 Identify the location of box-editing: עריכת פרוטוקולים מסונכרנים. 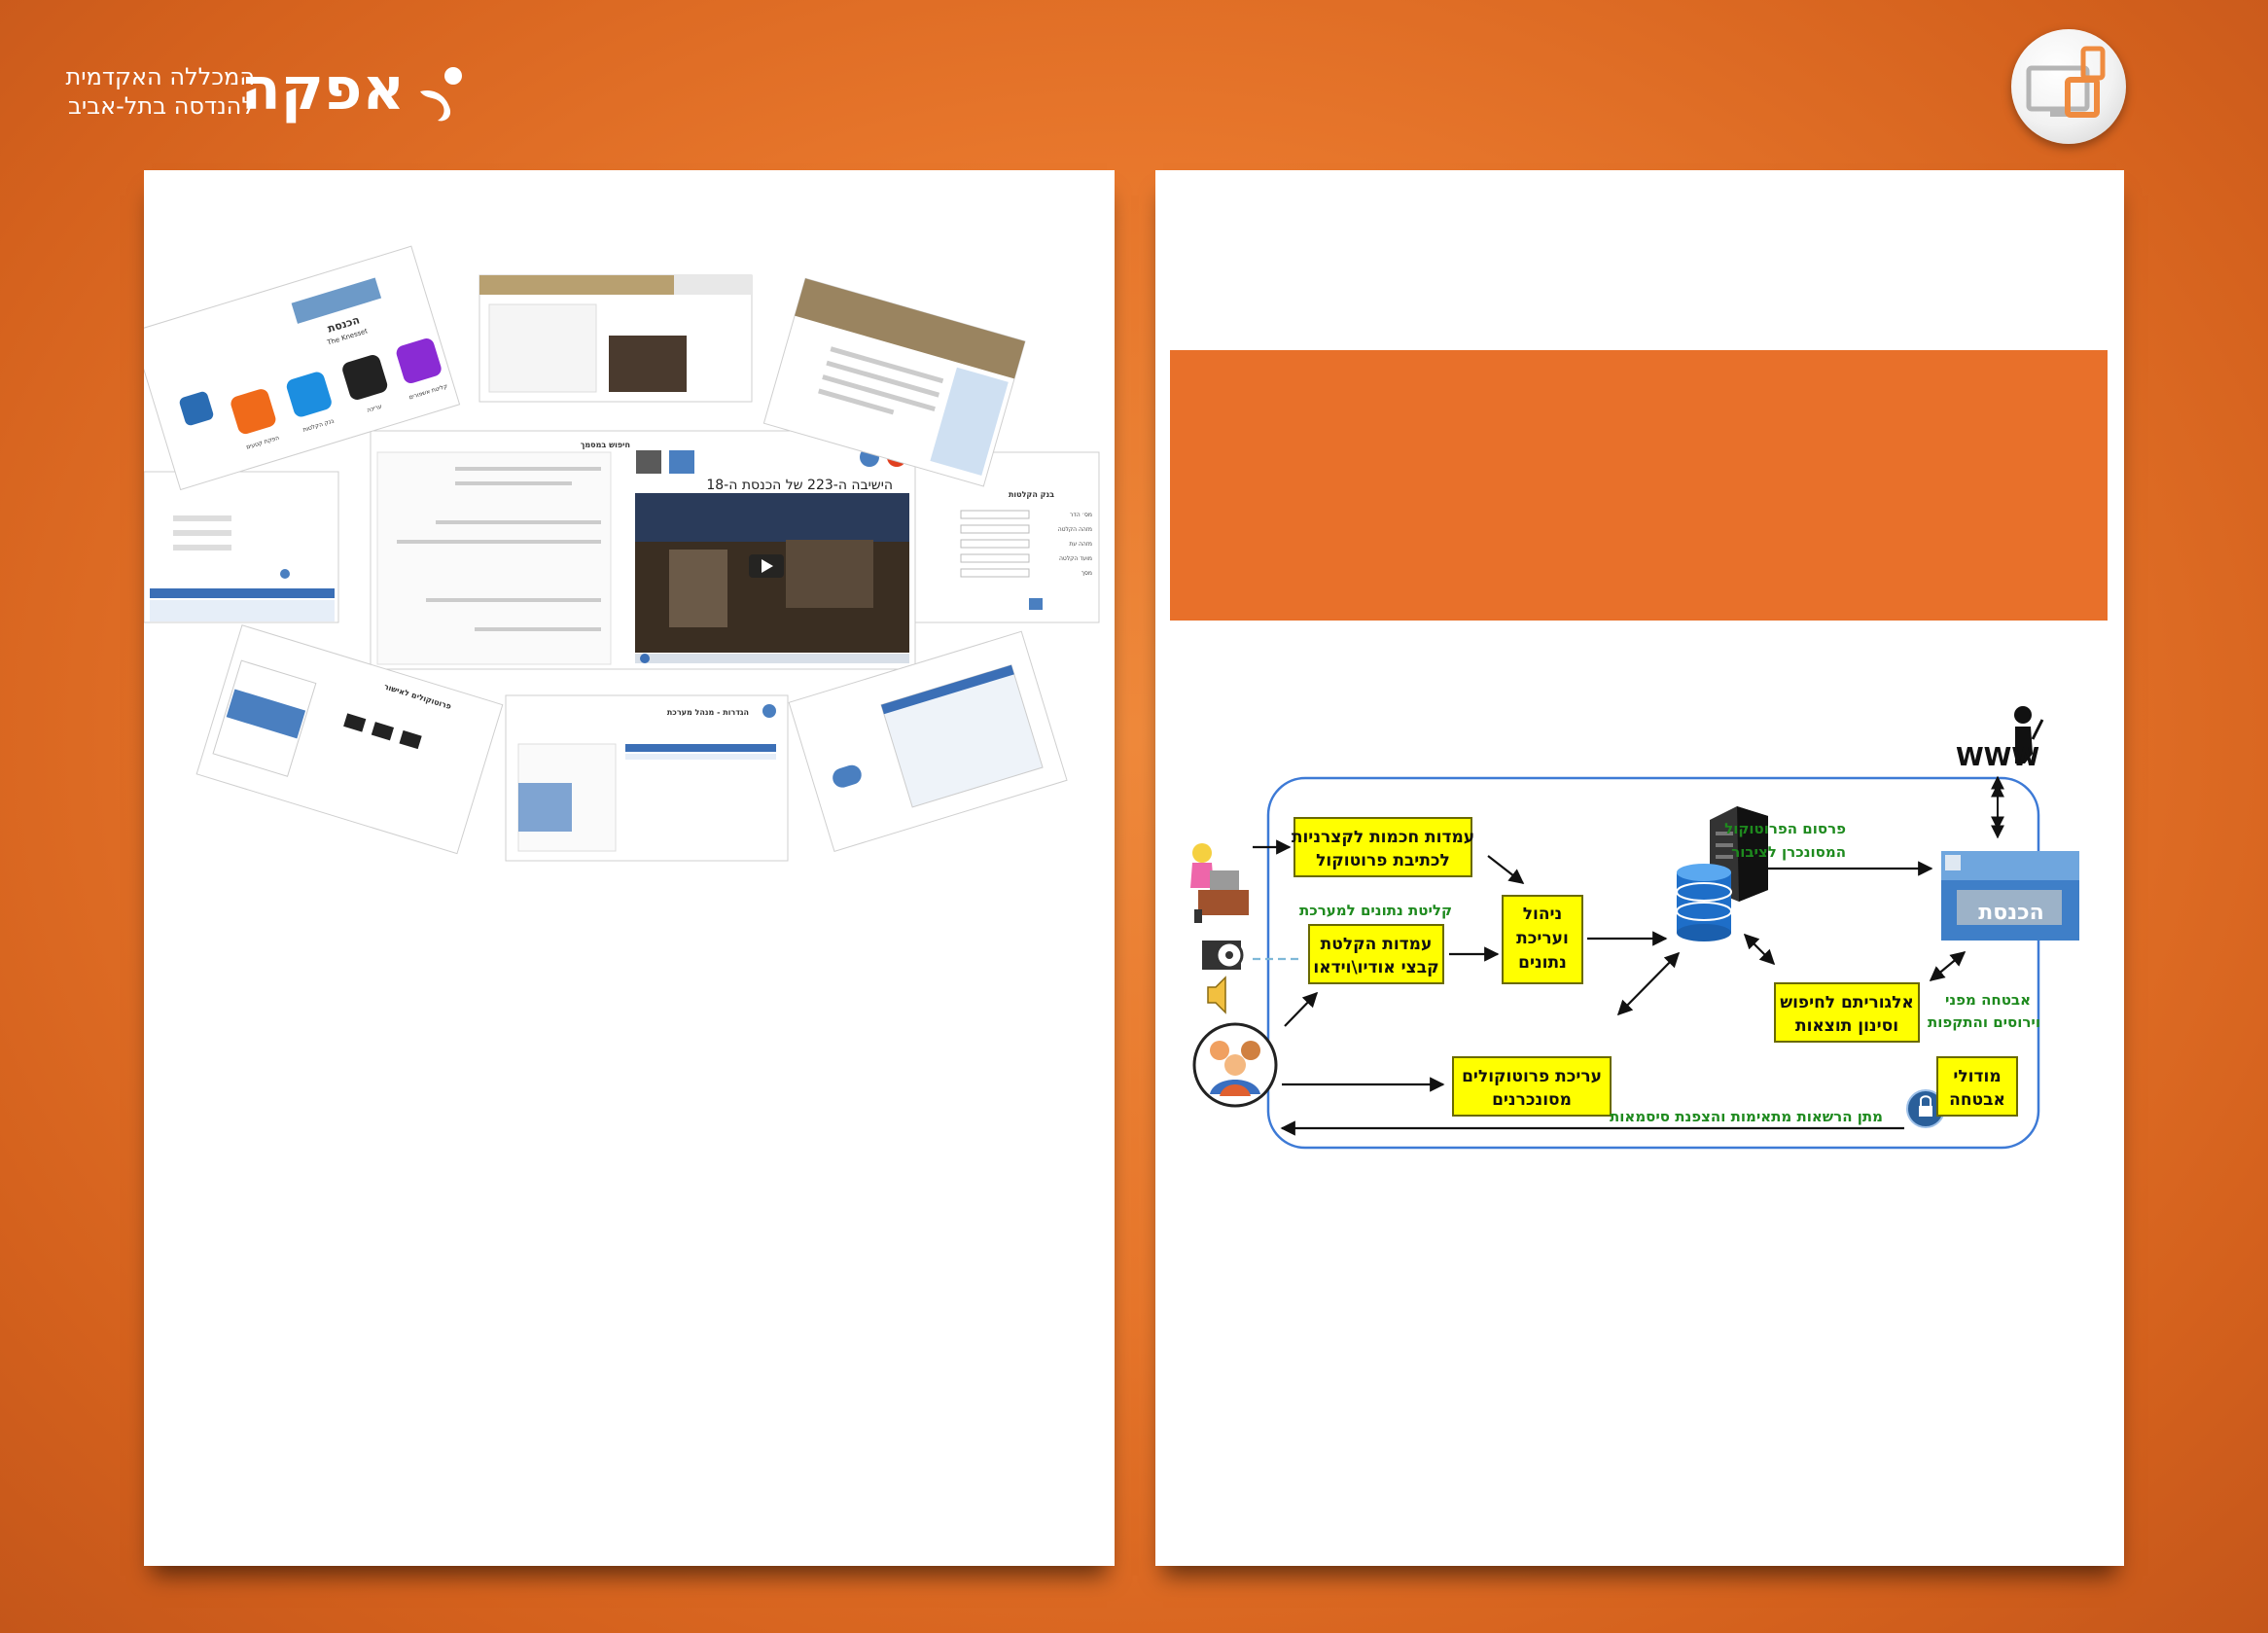
(1532, 1086).